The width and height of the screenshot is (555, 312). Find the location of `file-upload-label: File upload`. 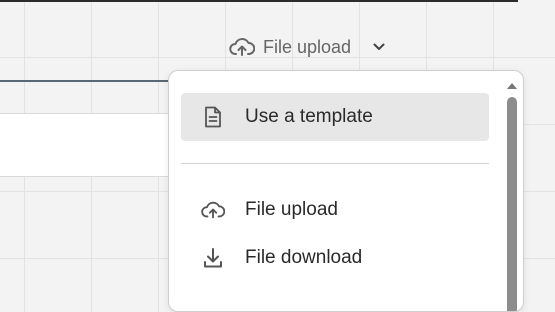

file-upload-label: File upload is located at coordinates (307, 46).